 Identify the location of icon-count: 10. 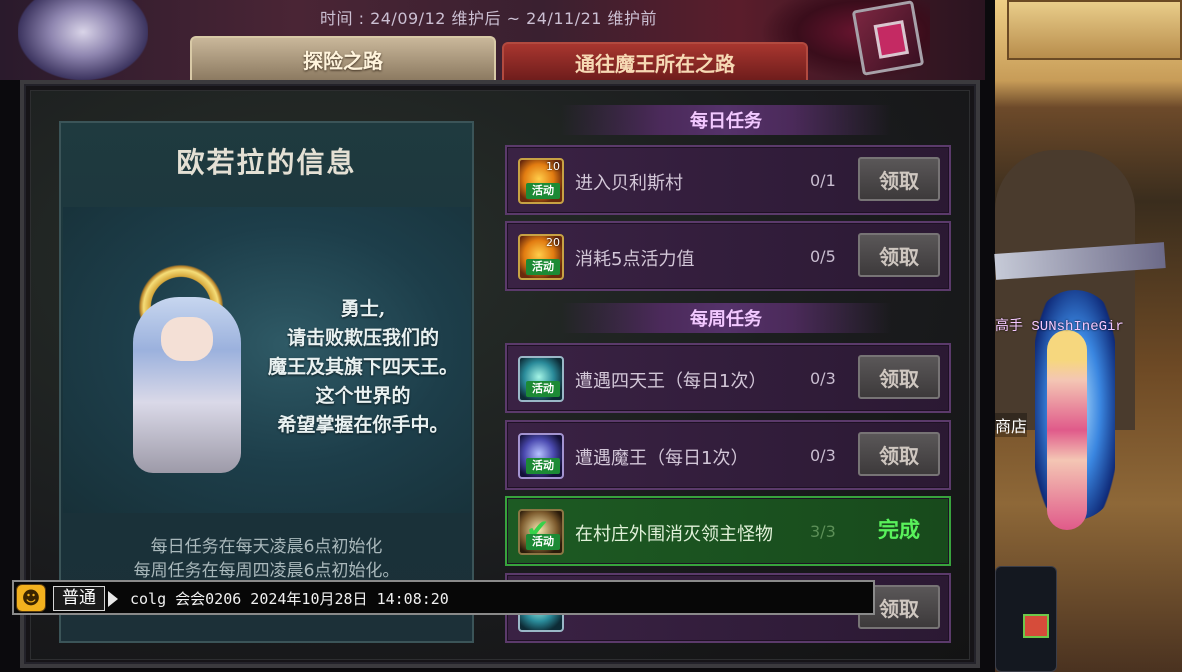
(553, 166).